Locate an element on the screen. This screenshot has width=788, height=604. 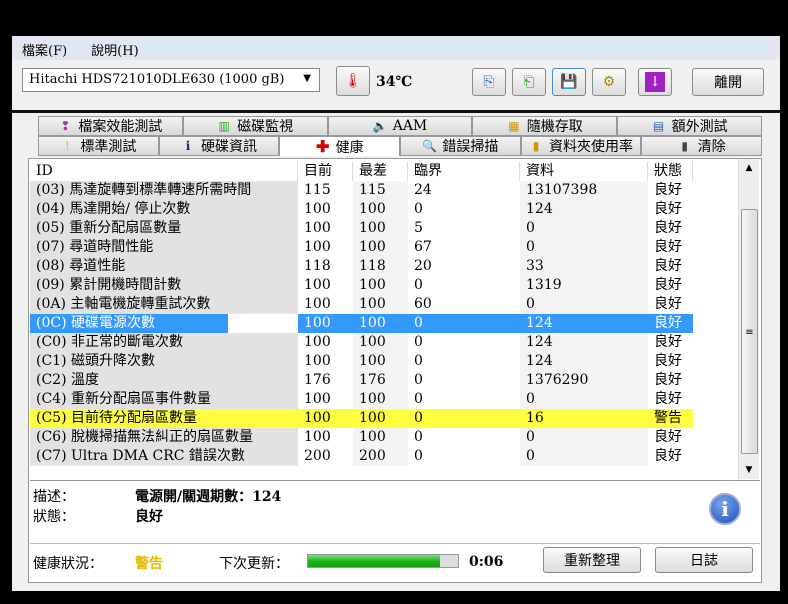
current-value-text: 200 is located at coordinates (317, 456).